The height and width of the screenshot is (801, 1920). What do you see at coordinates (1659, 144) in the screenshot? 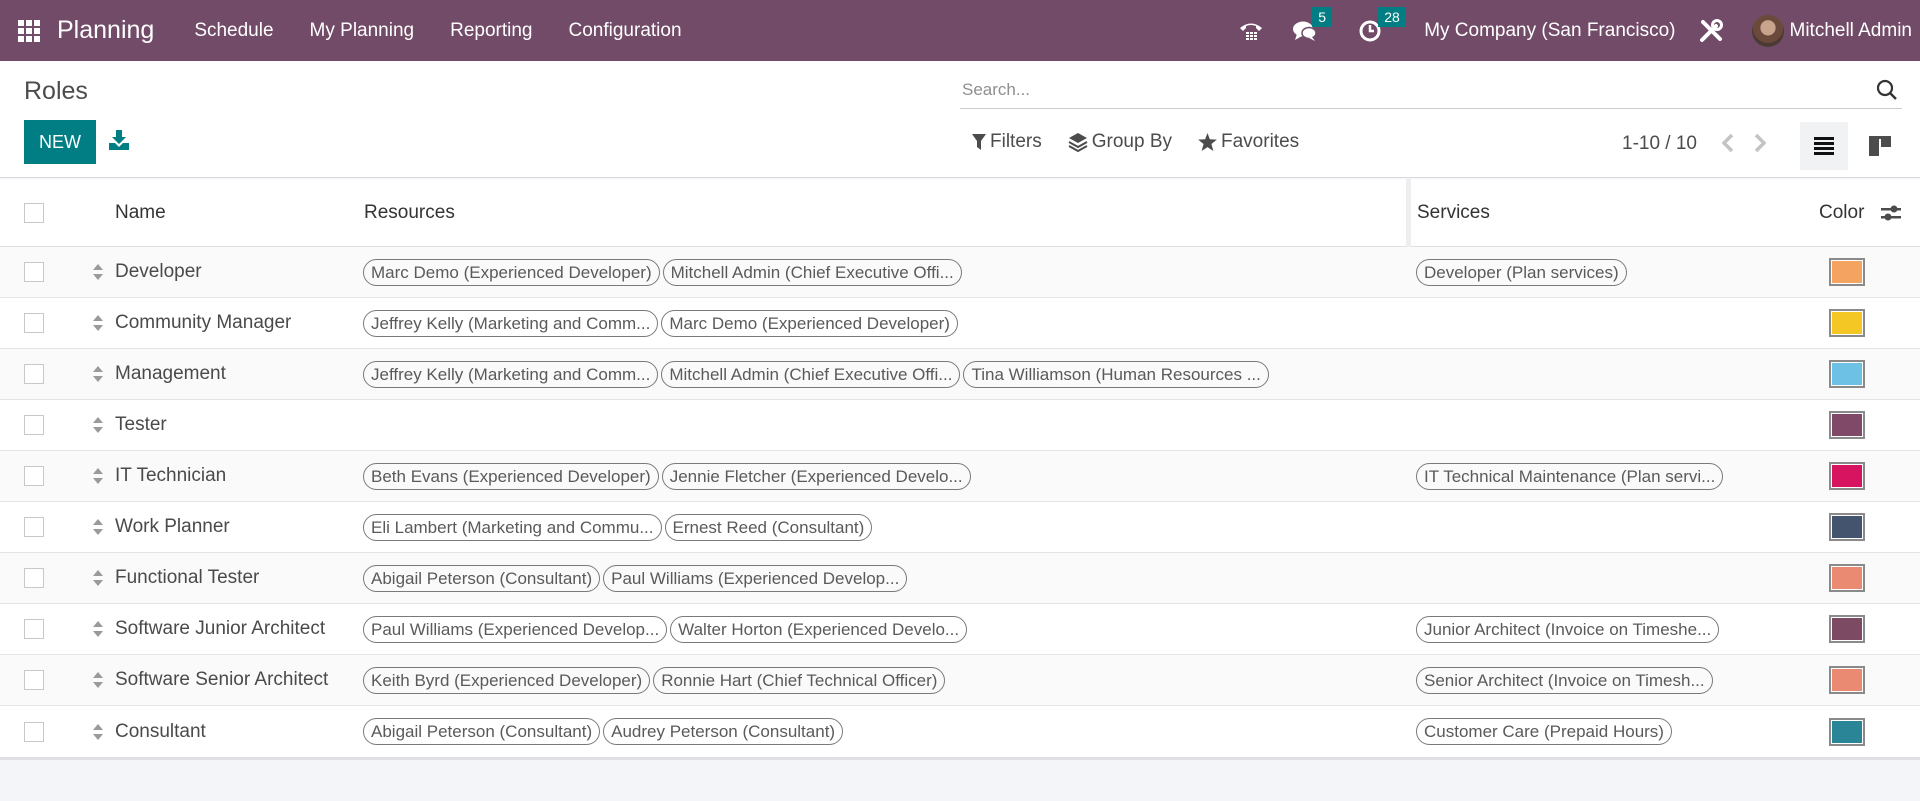
I see `pager-value: 1-10 / 10` at bounding box center [1659, 144].